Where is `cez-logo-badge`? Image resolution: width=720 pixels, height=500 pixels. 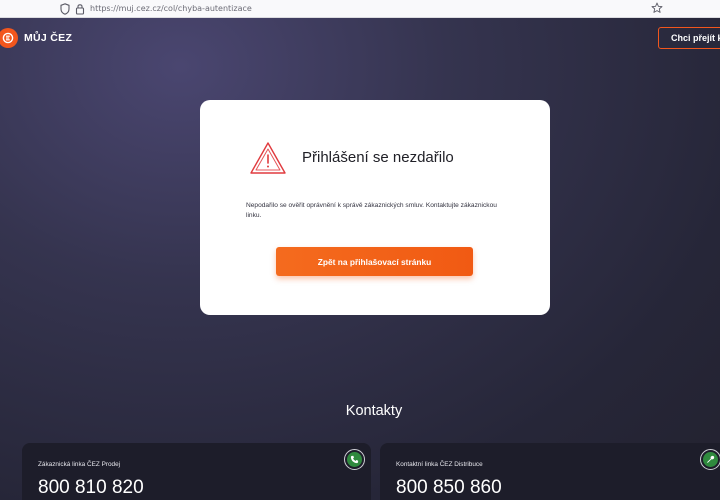
cez-logo-badge is located at coordinates (9, 38).